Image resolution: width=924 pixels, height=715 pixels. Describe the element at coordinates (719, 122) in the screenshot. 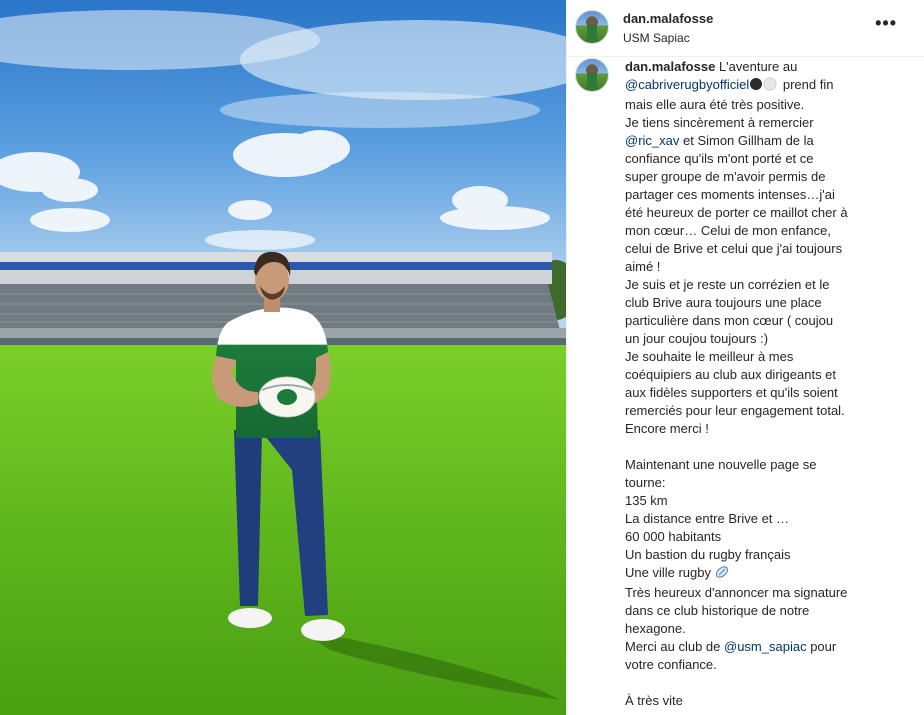

I see `caption-line: Je tiens sincèrement à remercier` at that location.